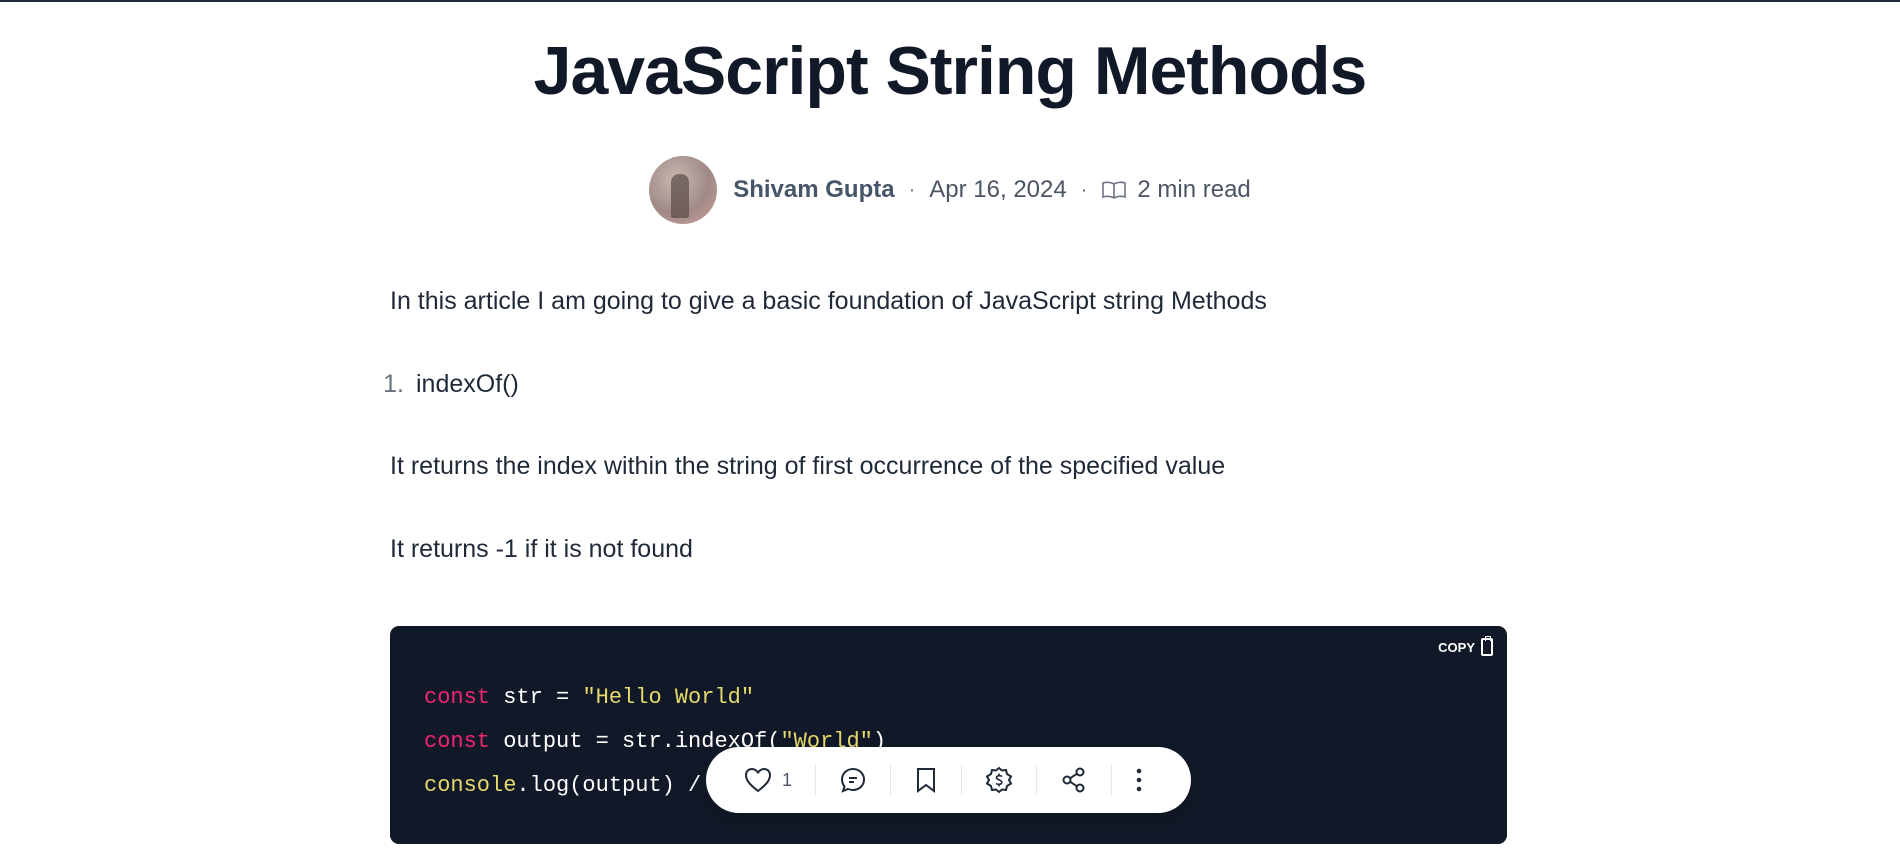  What do you see at coordinates (758, 780) in the screenshot?
I see `heart-icon` at bounding box center [758, 780].